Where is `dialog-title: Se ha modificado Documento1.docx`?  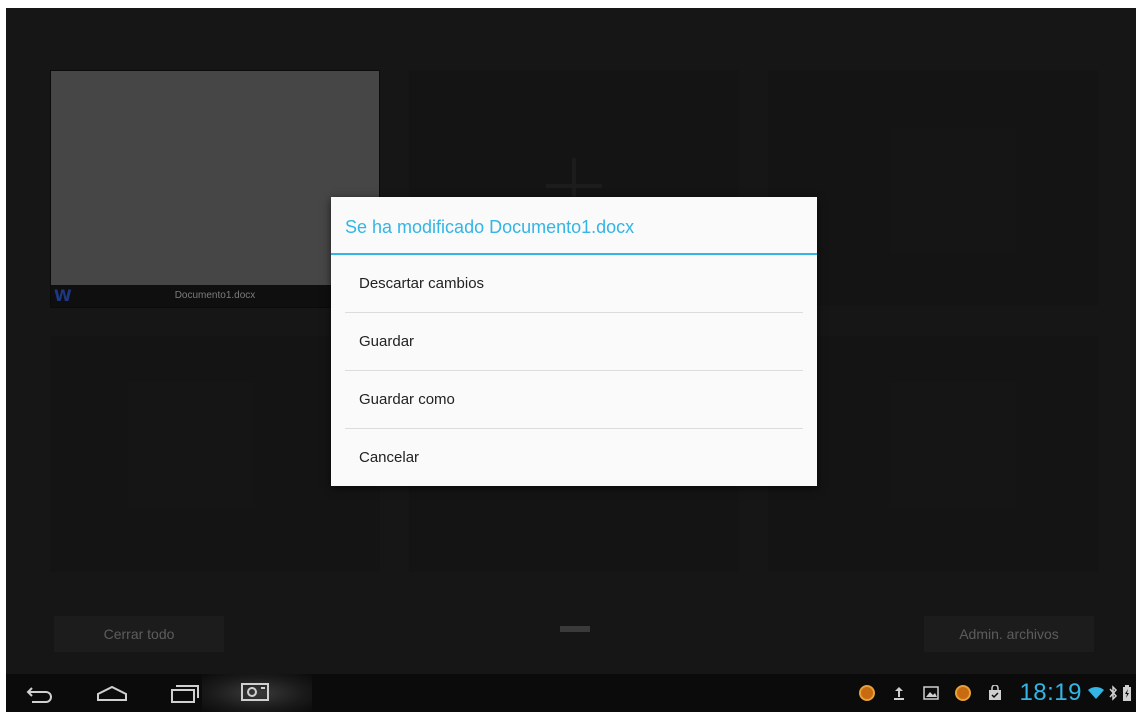 dialog-title: Se ha modificado Documento1.docx is located at coordinates (574, 226).